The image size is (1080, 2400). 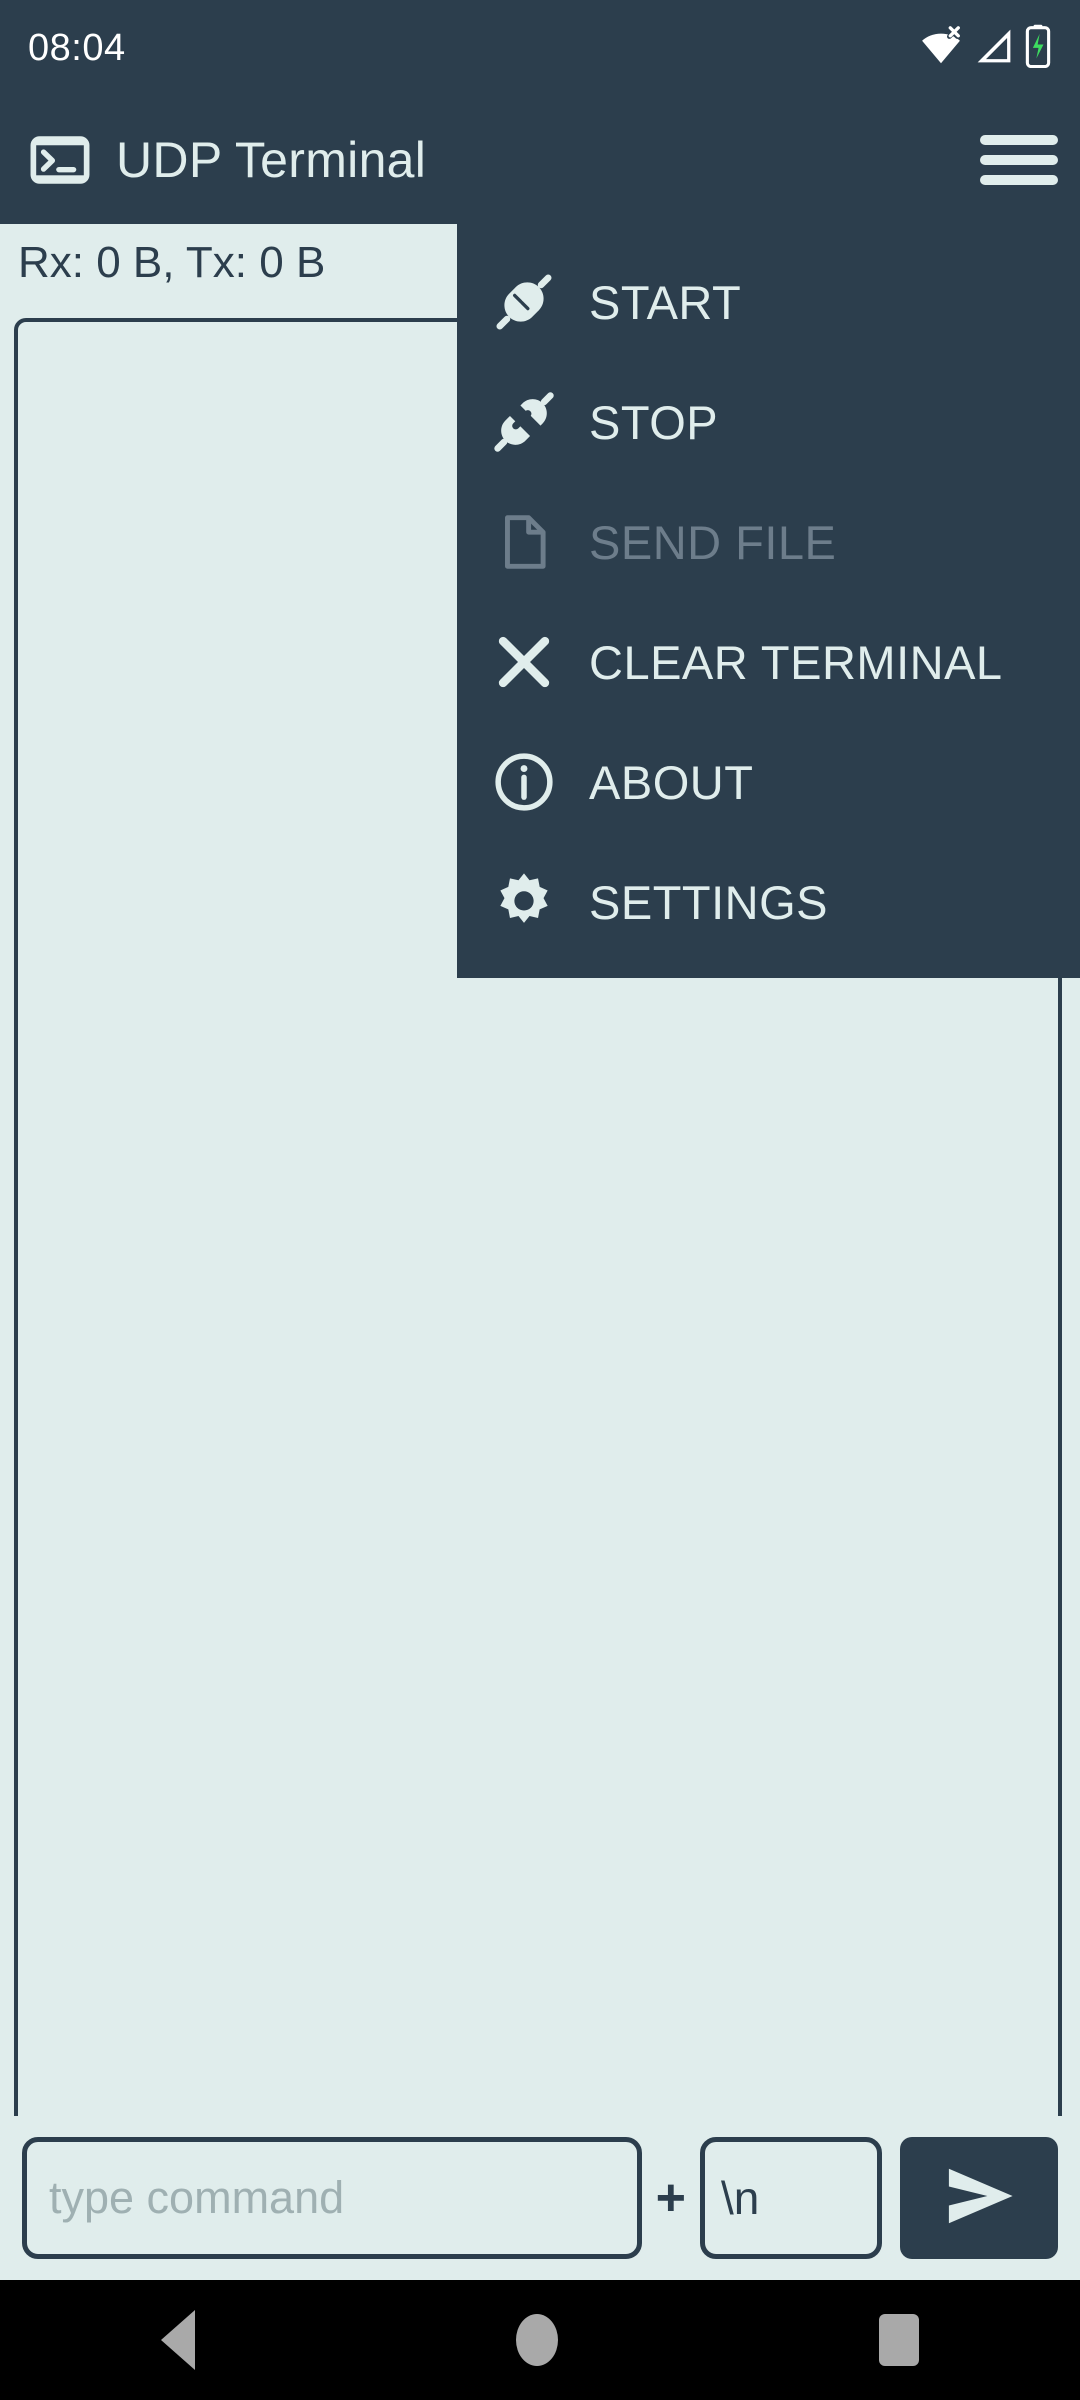 What do you see at coordinates (540, 160) in the screenshot?
I see `app-bar: UDP Terminal` at bounding box center [540, 160].